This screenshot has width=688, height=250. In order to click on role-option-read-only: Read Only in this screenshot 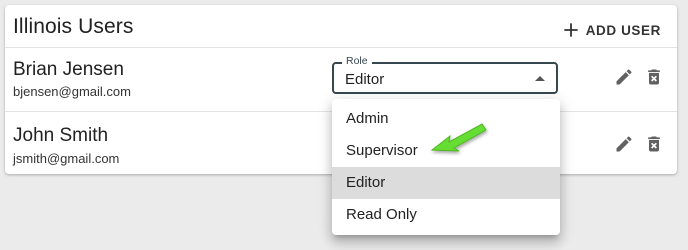, I will do `click(446, 215)`.